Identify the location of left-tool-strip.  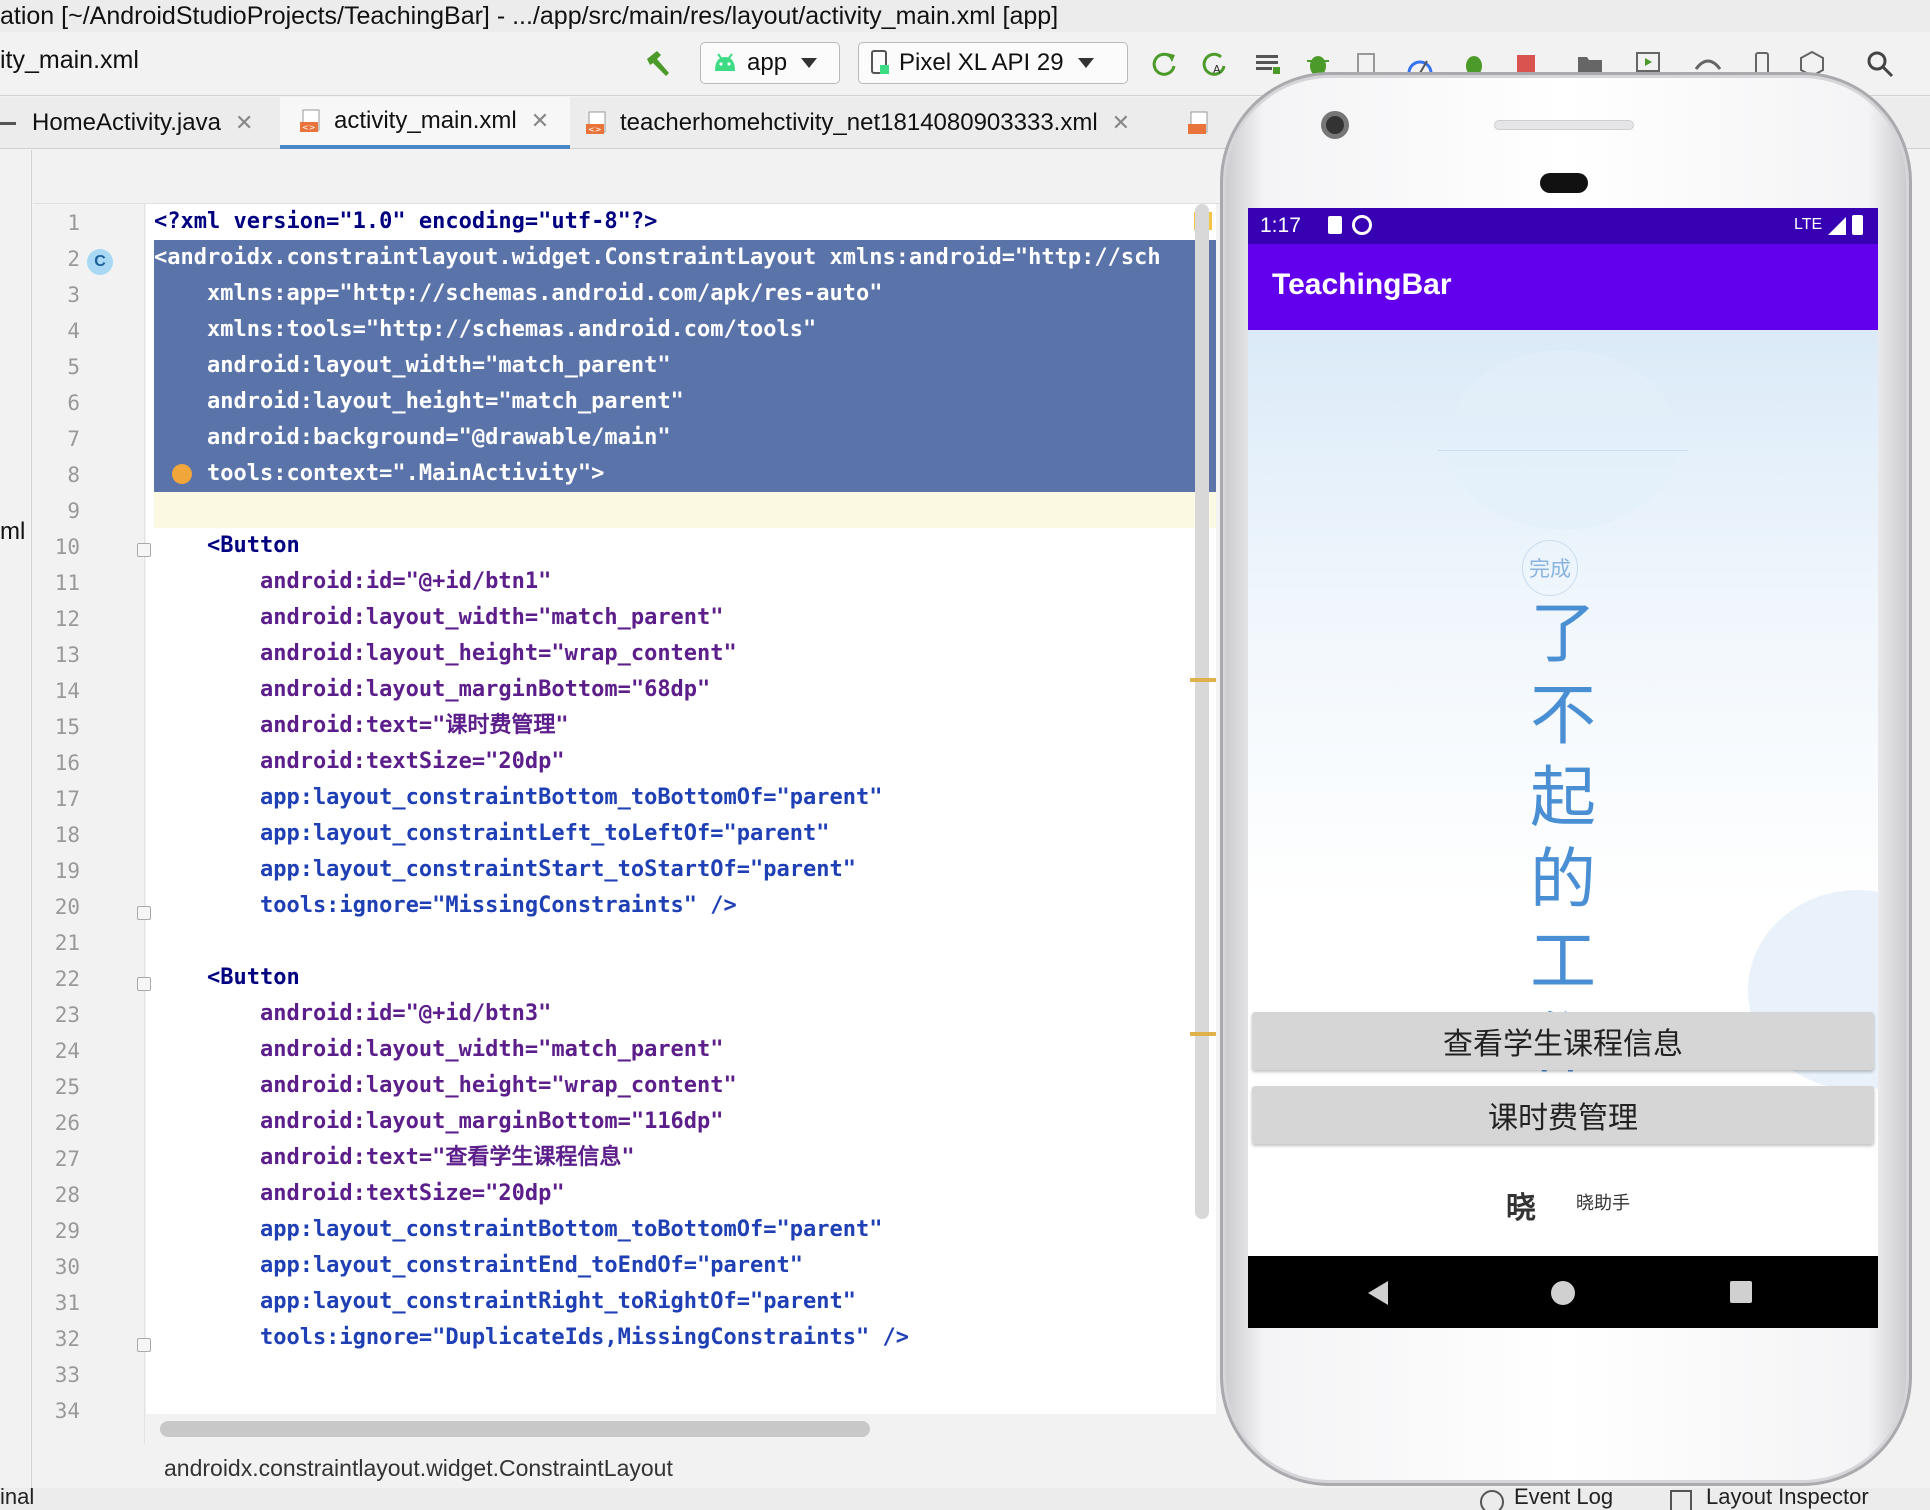
(16, 820).